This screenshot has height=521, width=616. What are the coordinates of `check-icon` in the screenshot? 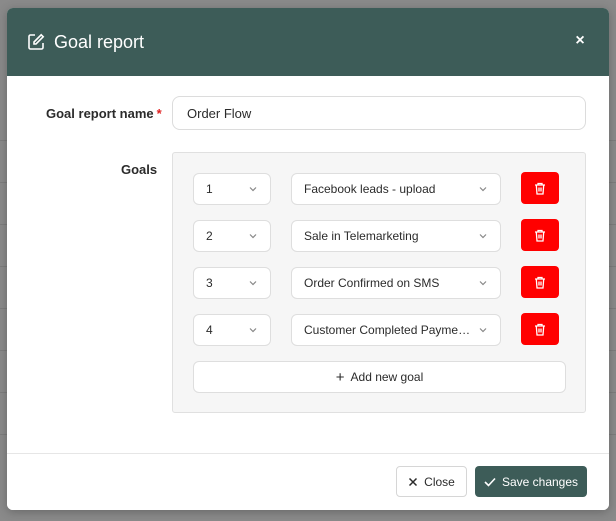 It's located at (490, 482).